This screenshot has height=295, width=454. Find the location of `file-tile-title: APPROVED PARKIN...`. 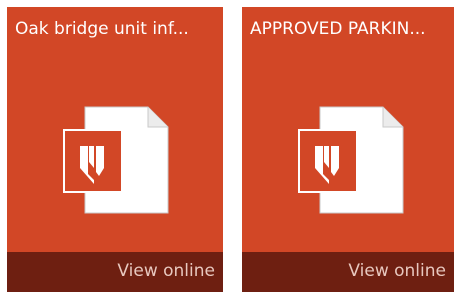

file-tile-title: APPROVED PARKIN... is located at coordinates (338, 29).